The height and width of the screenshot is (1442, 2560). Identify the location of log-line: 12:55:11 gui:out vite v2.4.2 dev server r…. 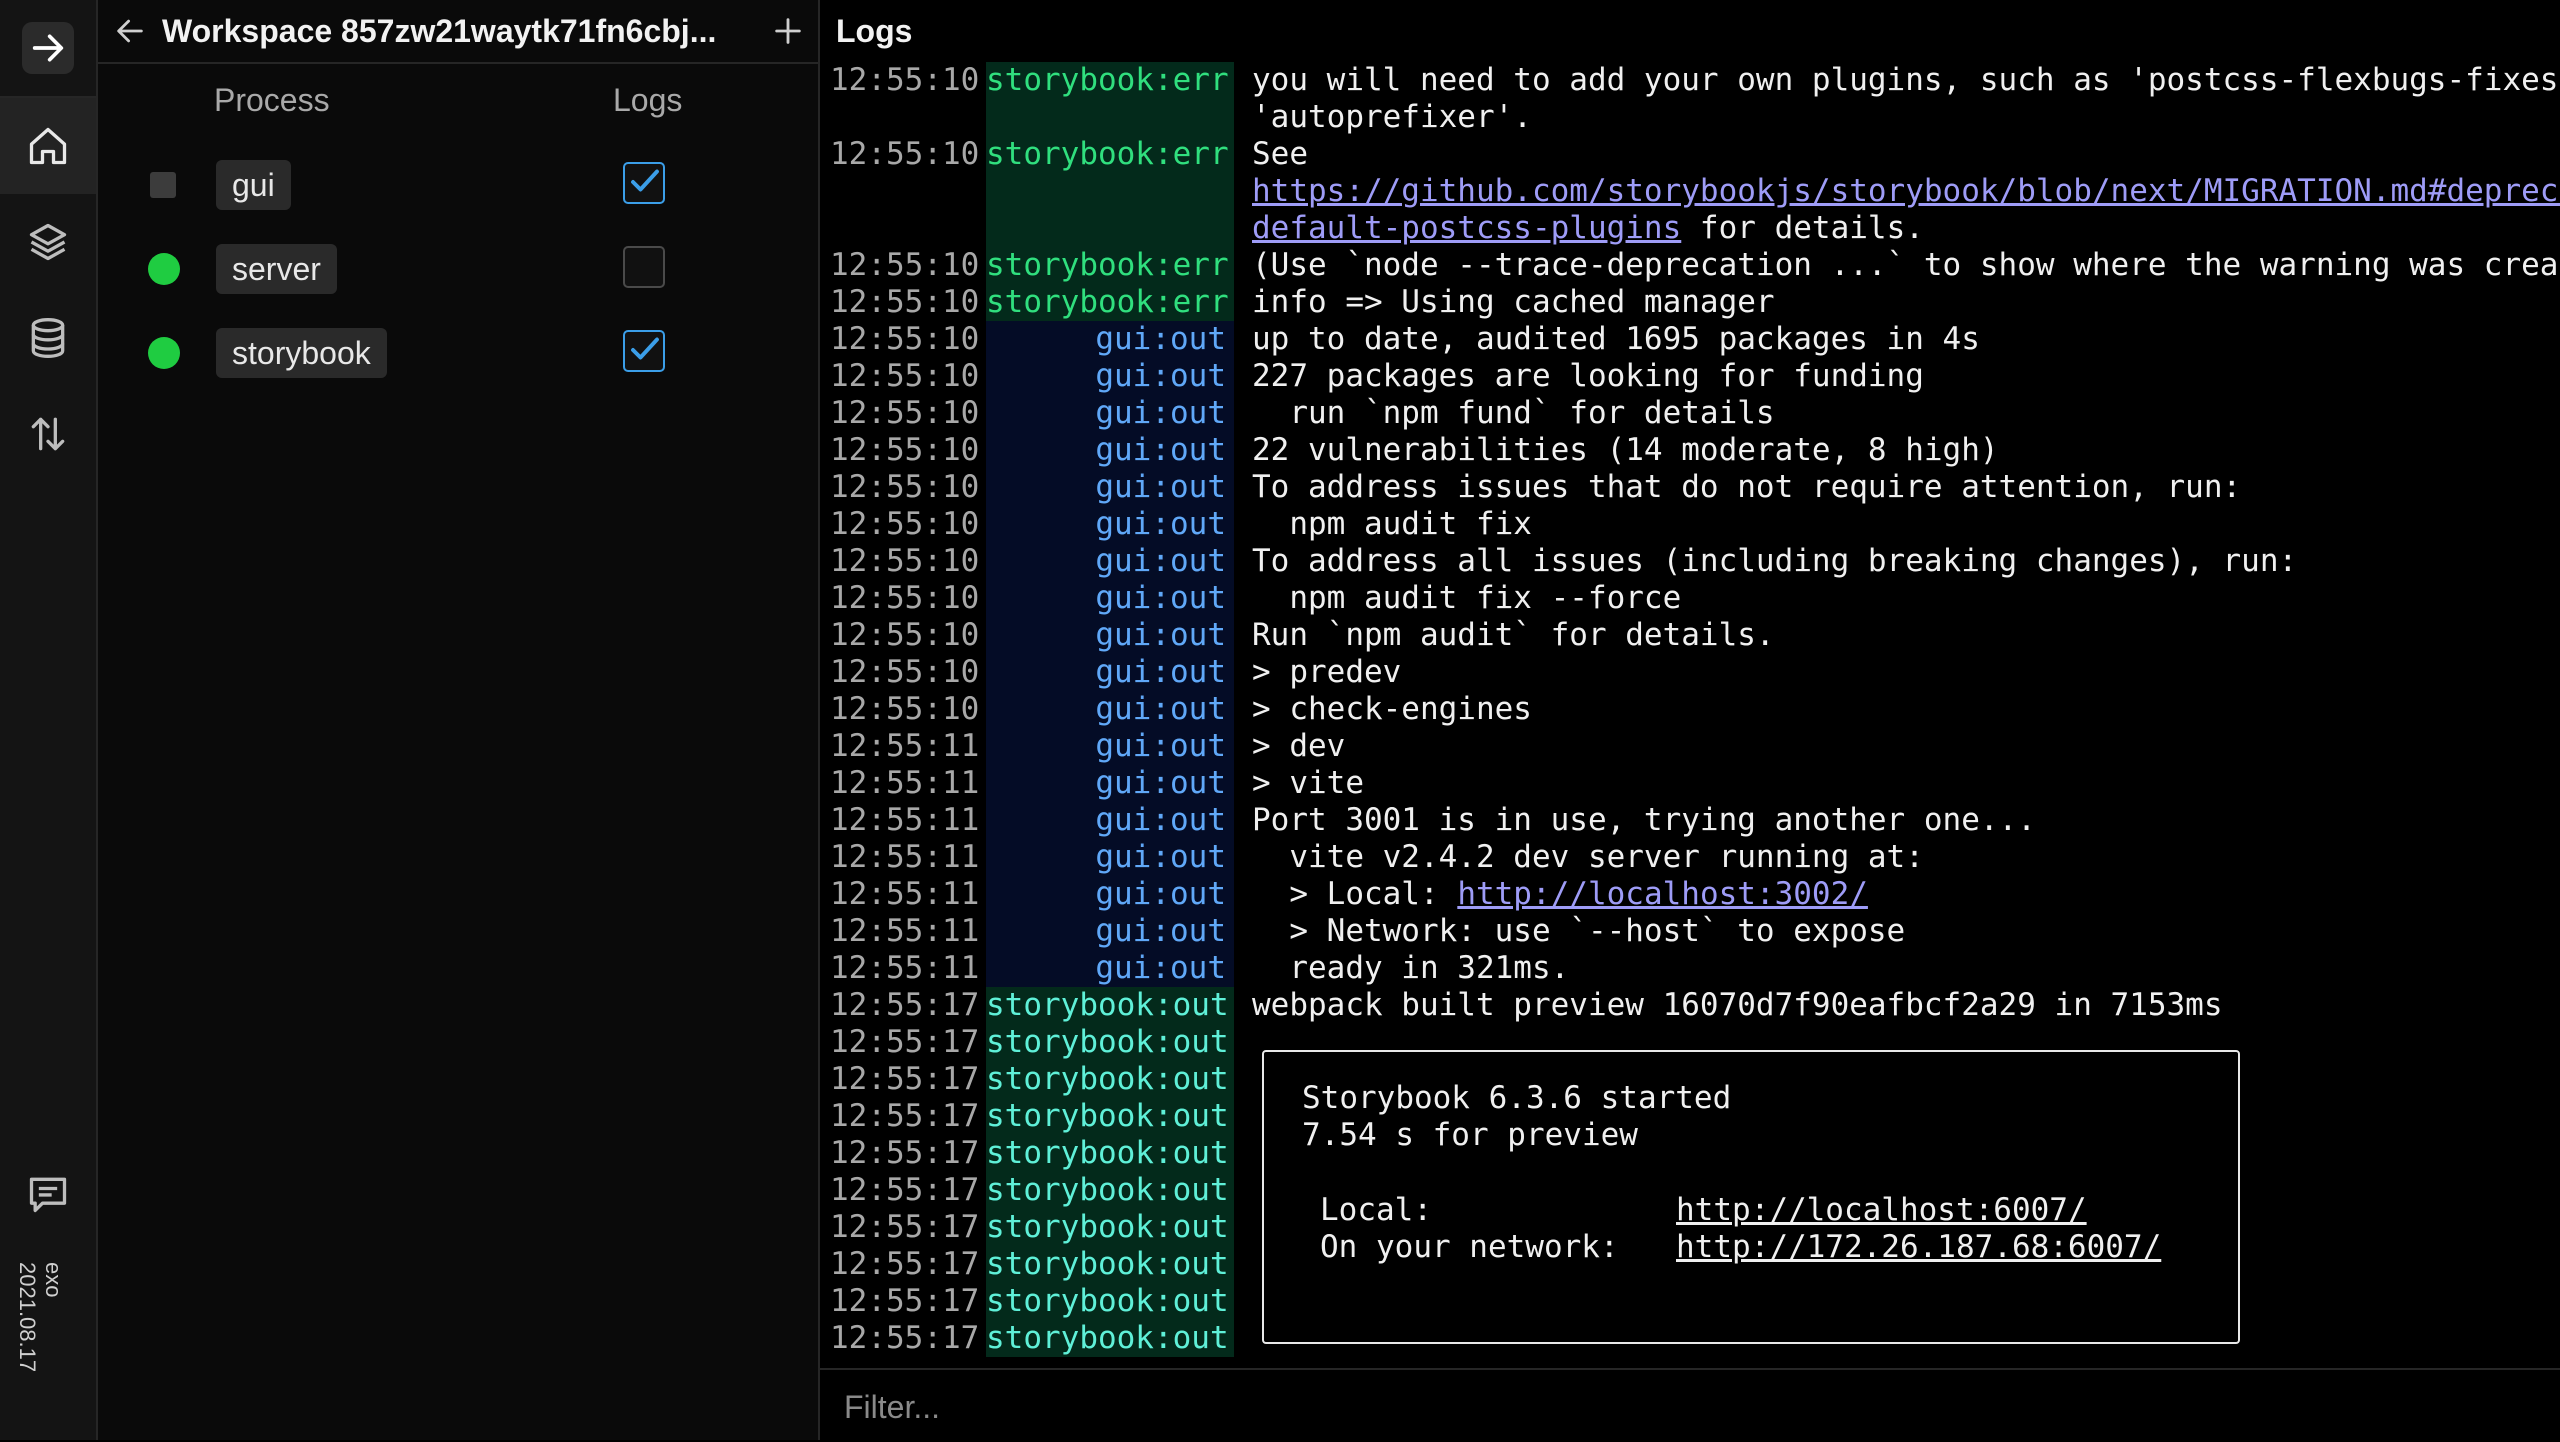
(1690, 857).